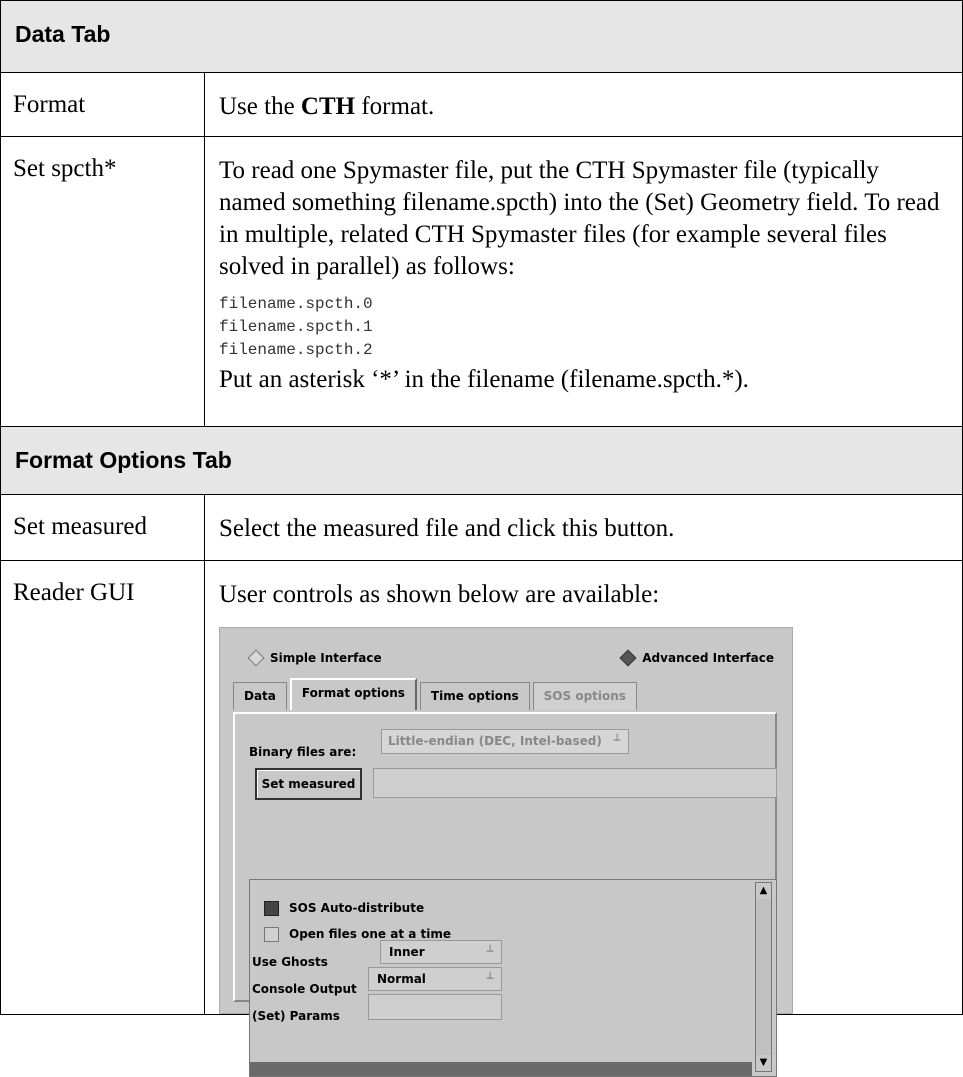 The width and height of the screenshot is (963, 1077). I want to click on binary-files-value: Little-endian (DEC, Intel-based), so click(495, 741).